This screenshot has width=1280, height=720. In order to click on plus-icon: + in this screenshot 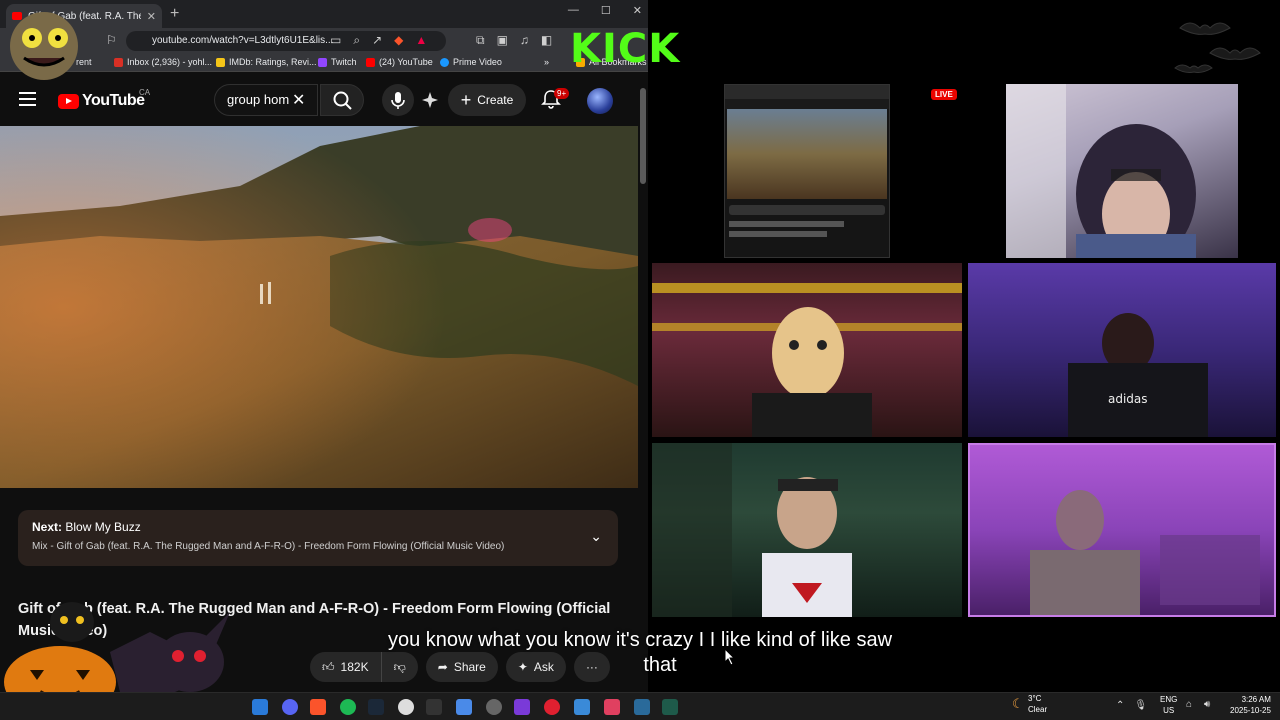, I will do `click(466, 99)`.